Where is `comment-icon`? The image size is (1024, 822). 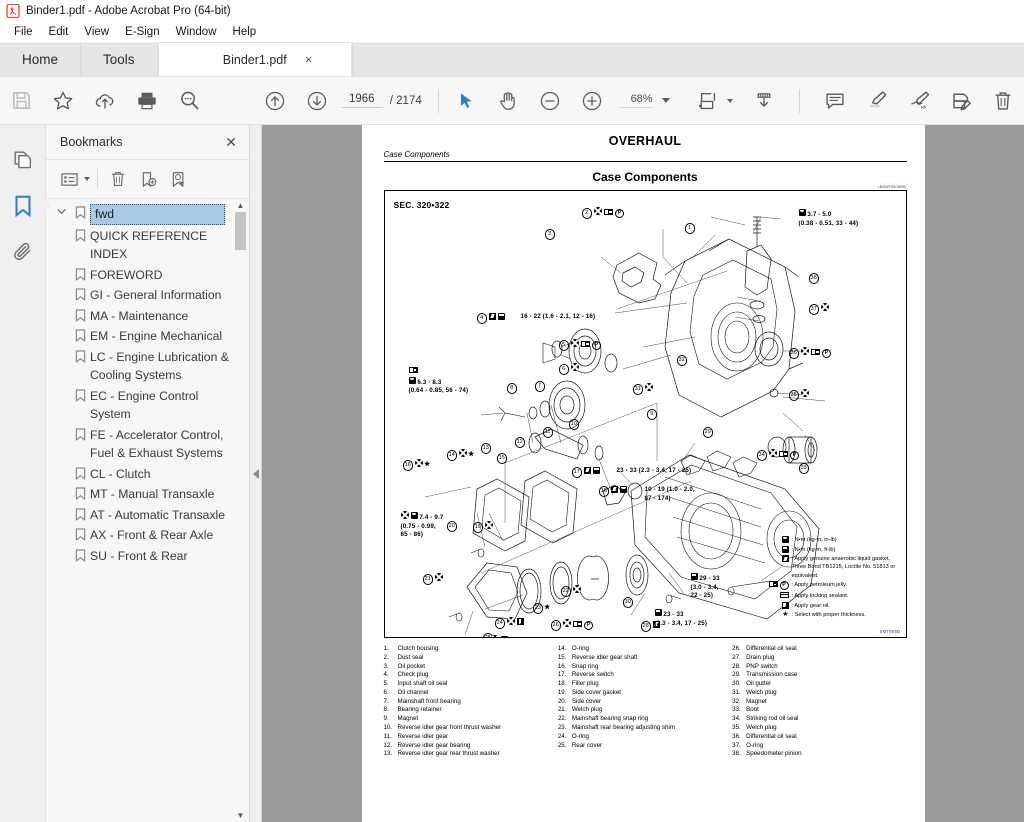
comment-icon is located at coordinates (835, 101).